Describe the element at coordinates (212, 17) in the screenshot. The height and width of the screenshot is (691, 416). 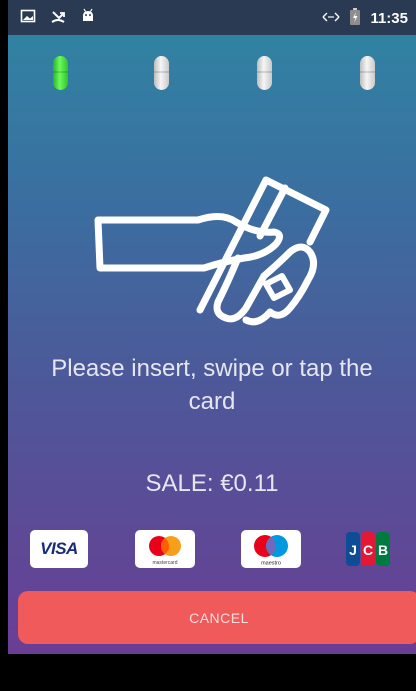
I see `status-bar: 11:35` at that location.